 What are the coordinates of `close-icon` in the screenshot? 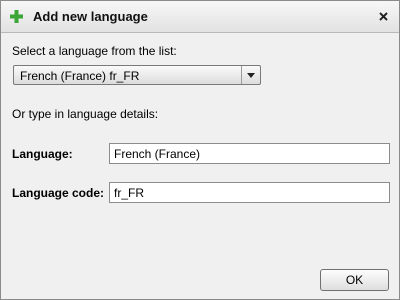 It's located at (383, 16).